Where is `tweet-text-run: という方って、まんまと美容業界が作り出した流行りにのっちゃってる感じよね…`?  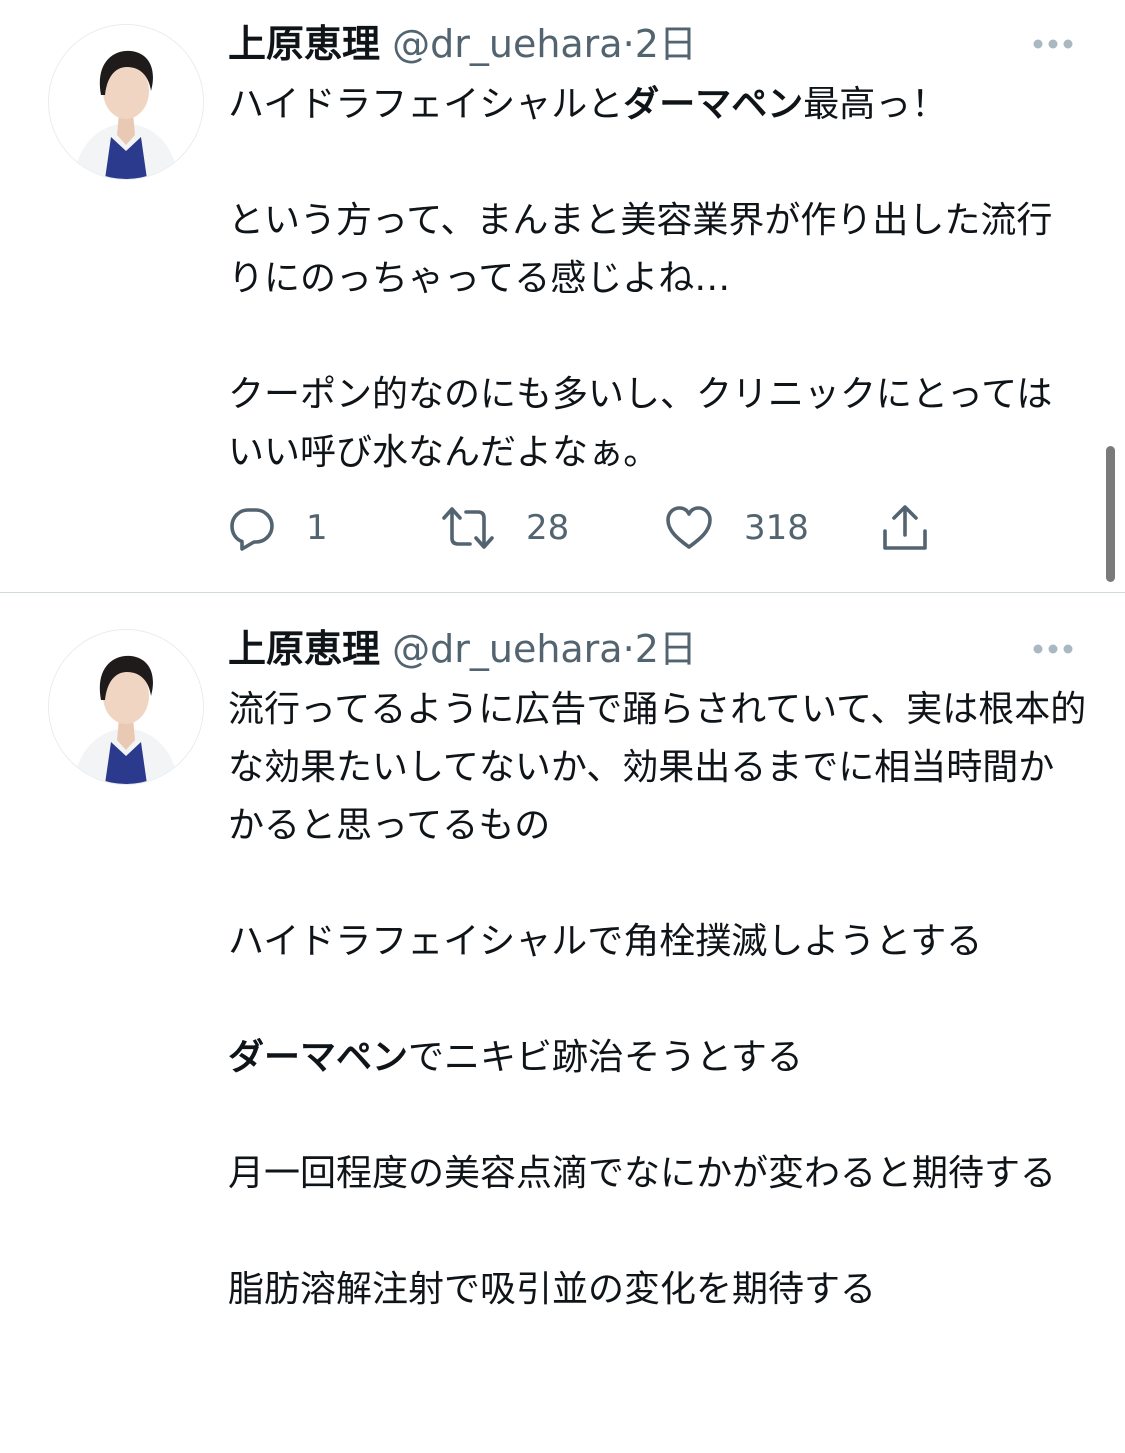 tweet-text-run: という方って、まんまと美容業界が作り出した流行りにのっちゃってる感じよね… is located at coordinates (640, 249).